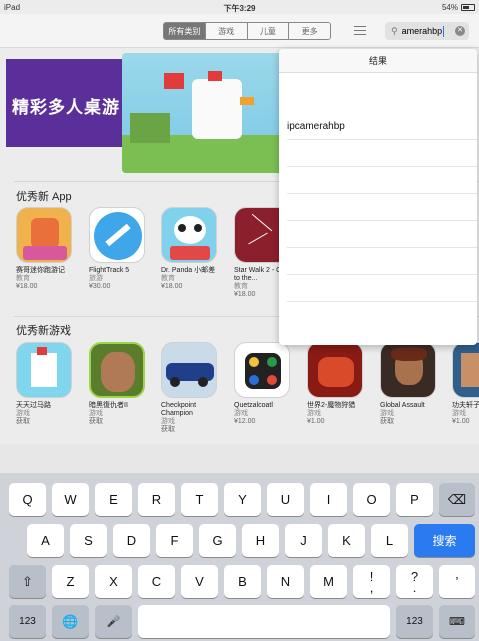  What do you see at coordinates (408, 370) in the screenshot?
I see `soldier-game-icon` at bounding box center [408, 370].